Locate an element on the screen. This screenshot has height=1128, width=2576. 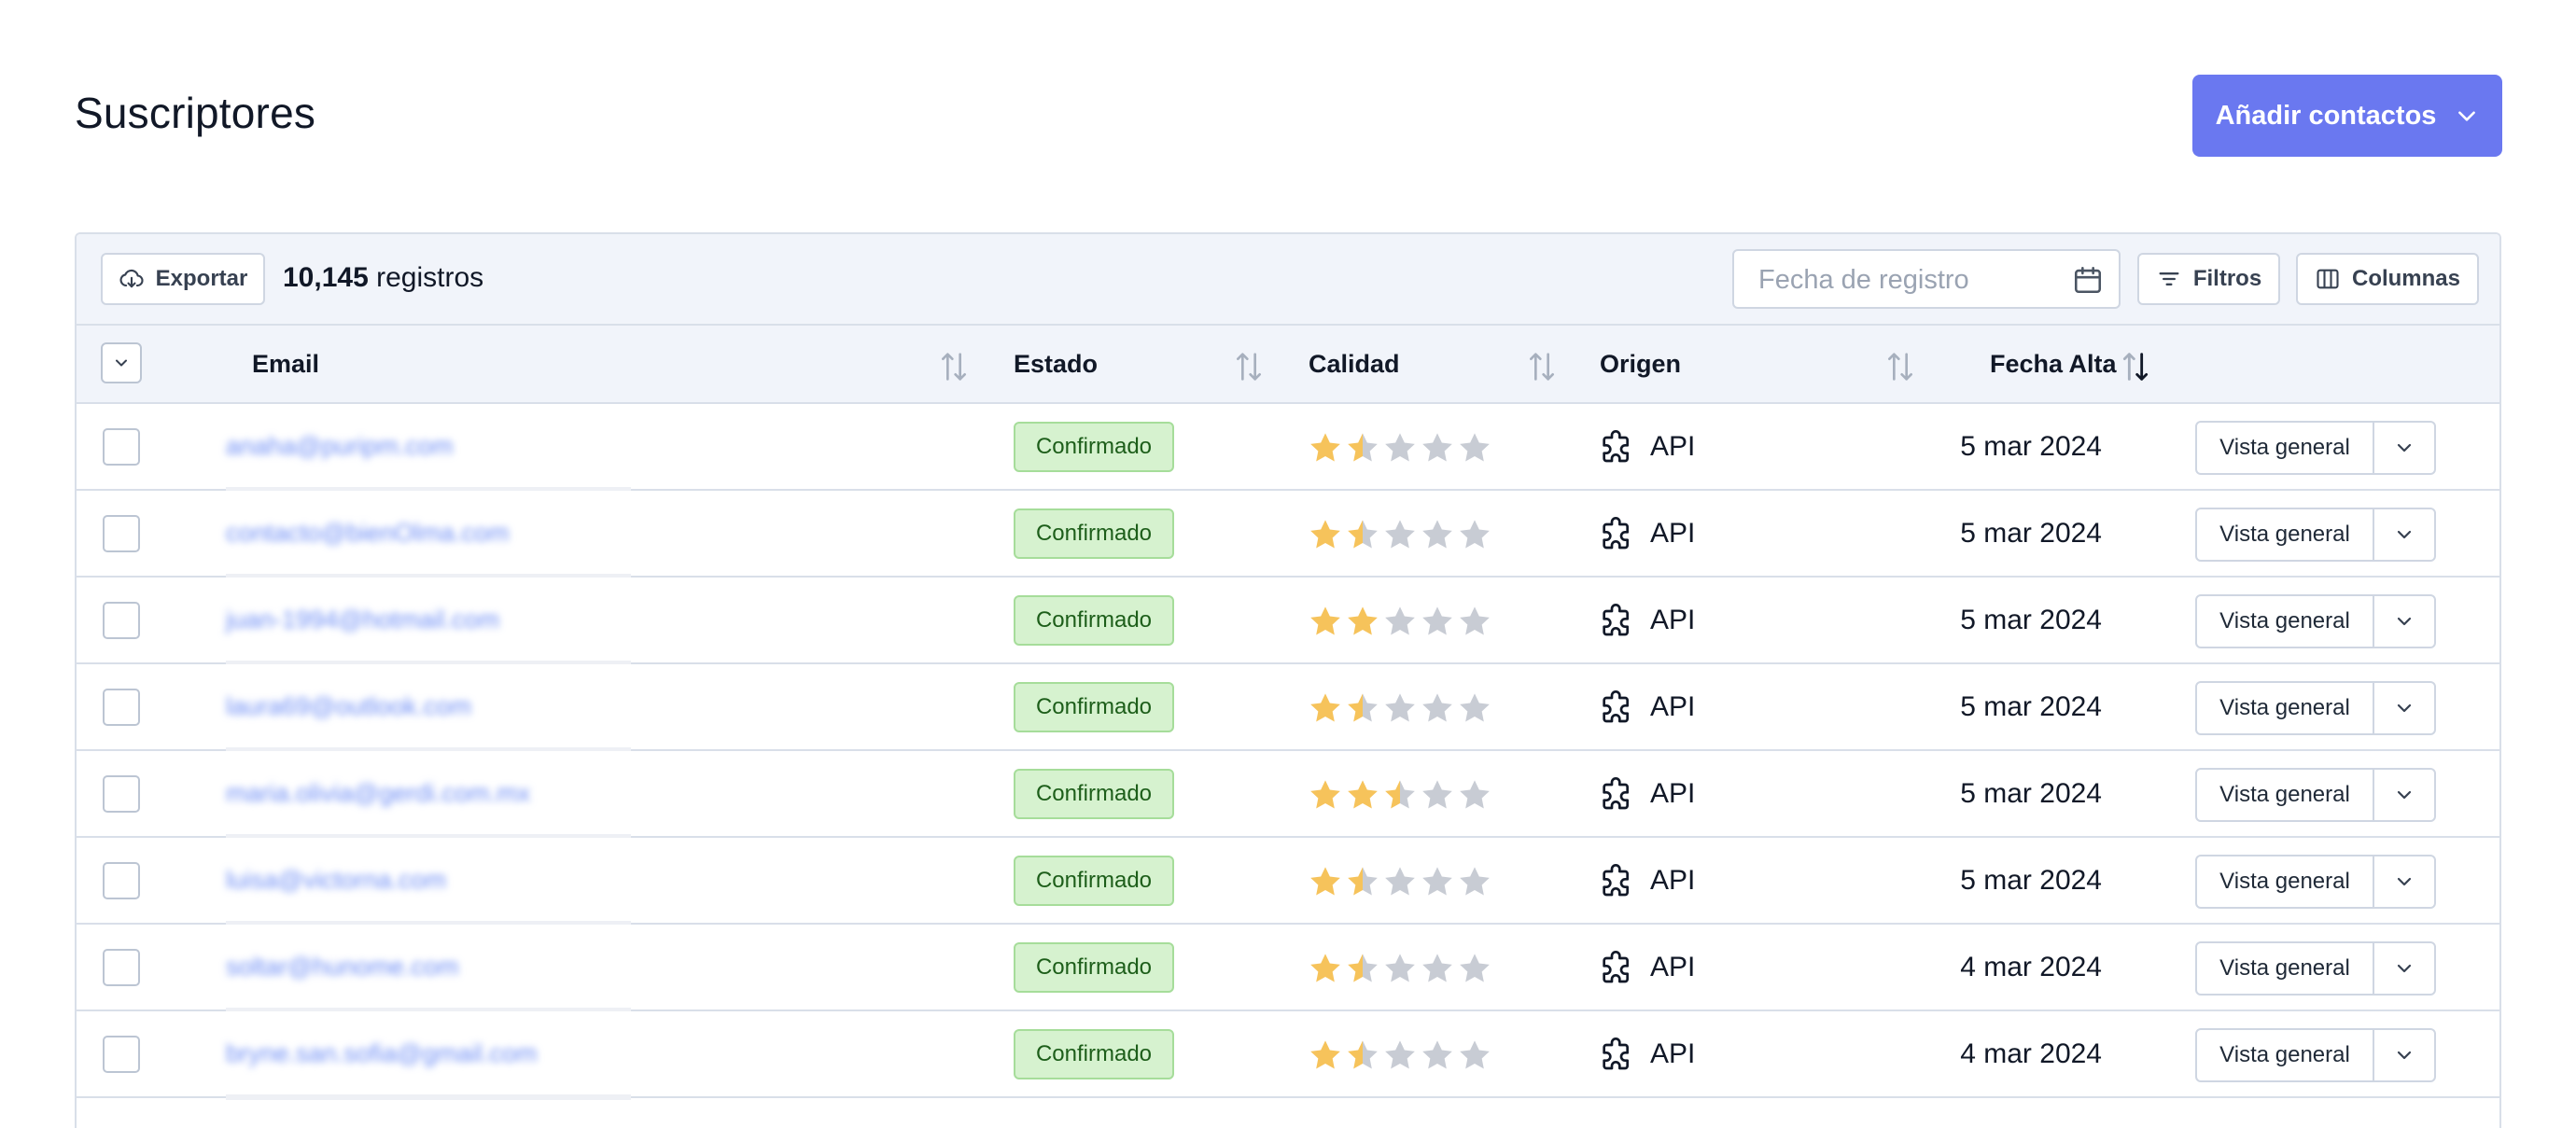
records-count: 10,145 registros is located at coordinates (383, 278).